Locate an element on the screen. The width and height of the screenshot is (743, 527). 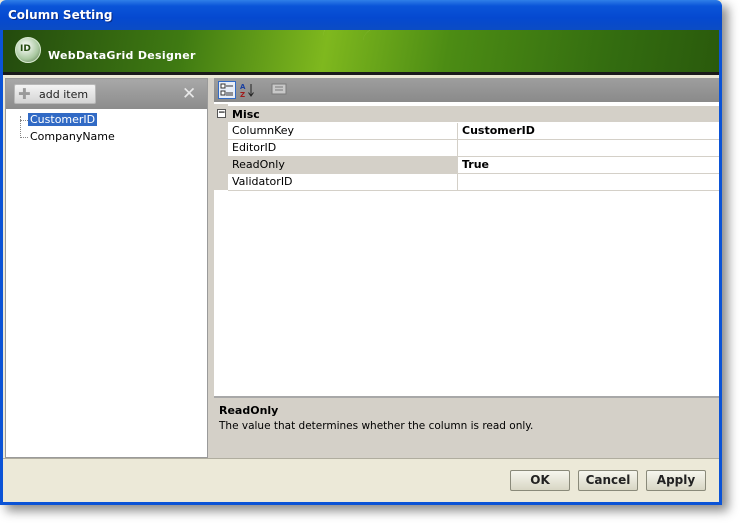
property-name: ValidatorID is located at coordinates (343, 182).